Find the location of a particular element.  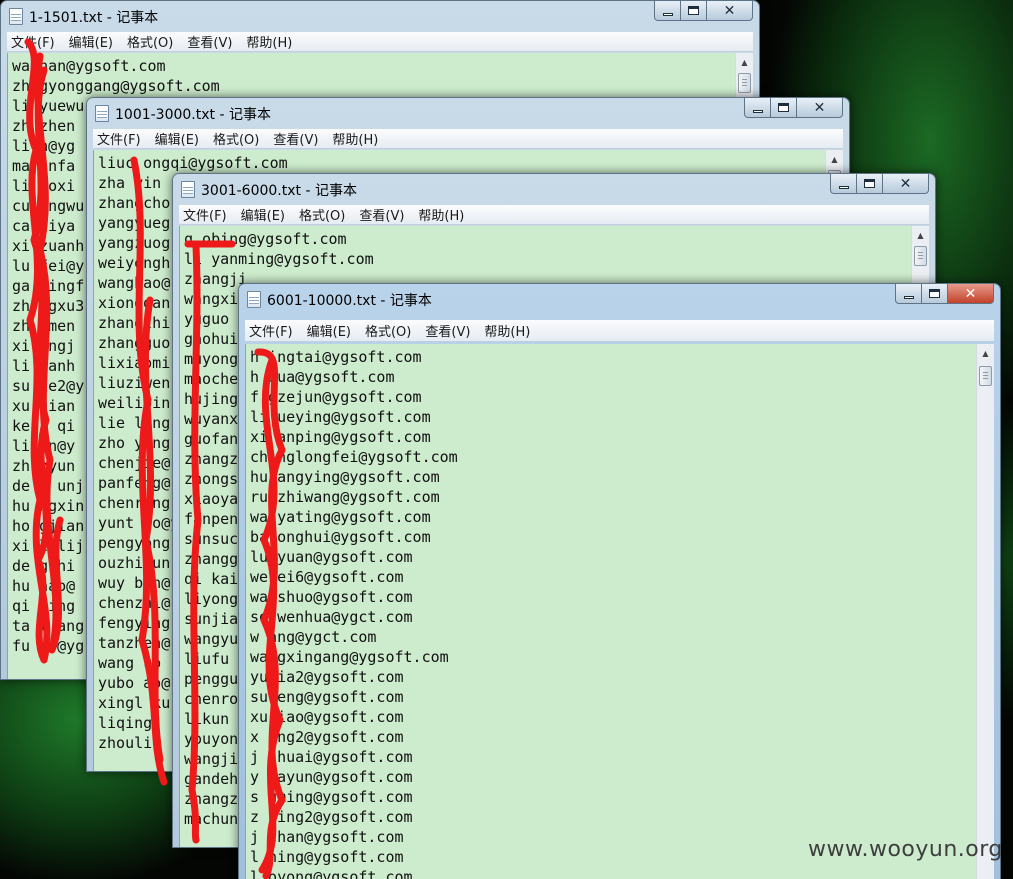

text-line: j shuai@ygsoft.com is located at coordinates (331, 757).